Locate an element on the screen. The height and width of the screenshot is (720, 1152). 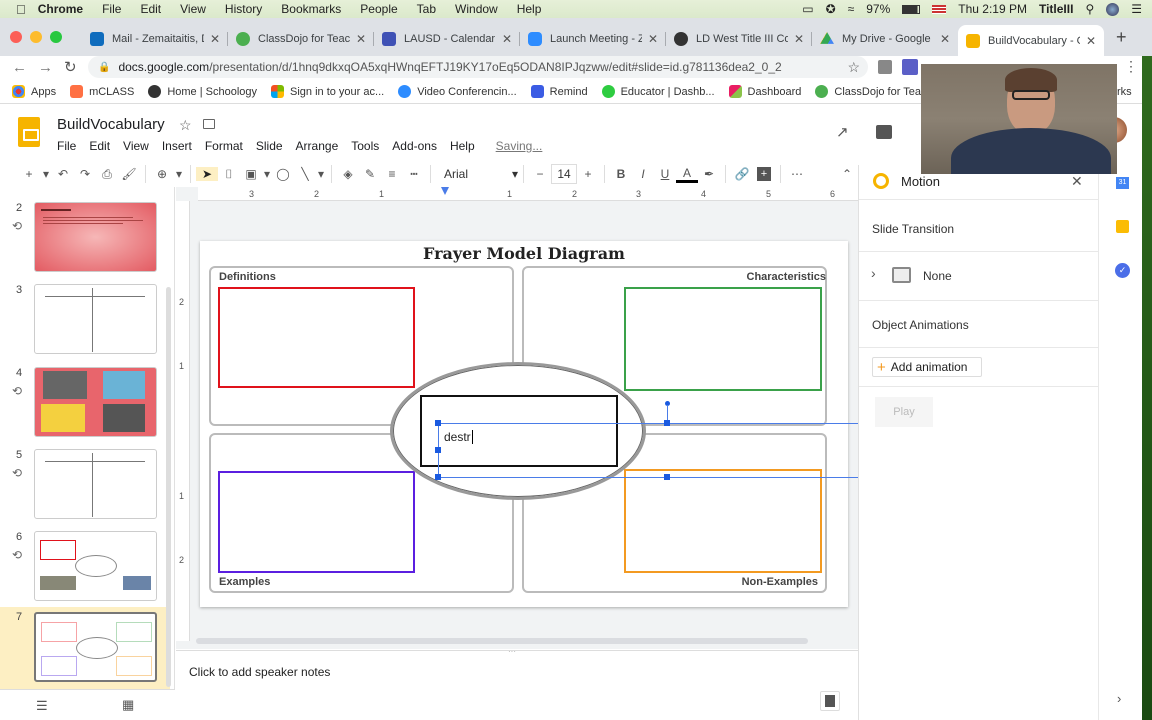
indent-marker-icon is located at coordinates (445, 191).